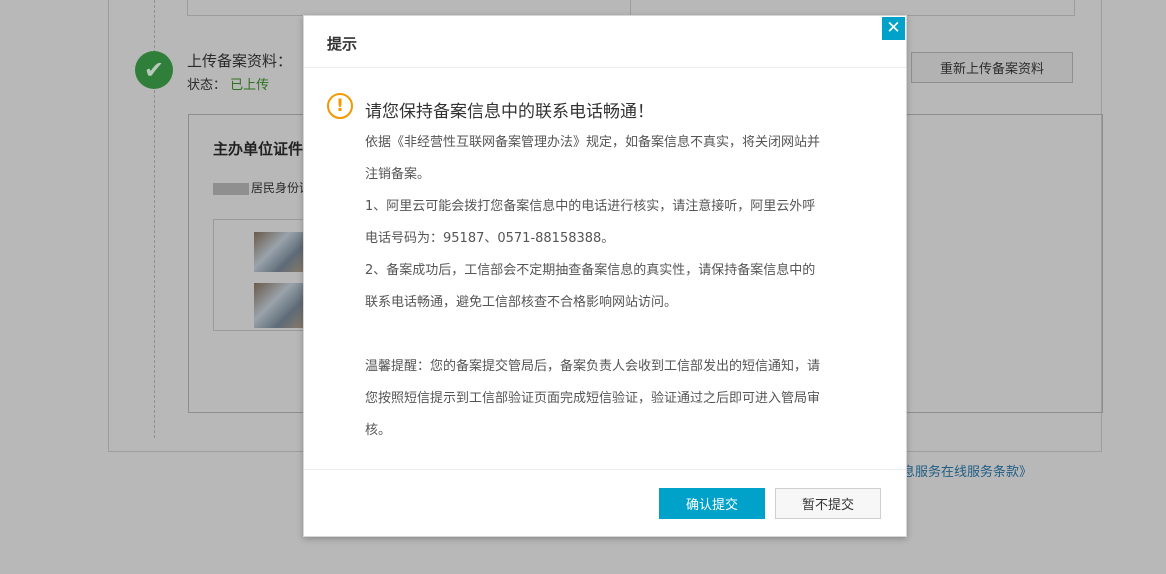 Image resolution: width=1166 pixels, height=574 pixels. Describe the element at coordinates (231, 188) in the screenshot. I see `blurred-text` at that location.